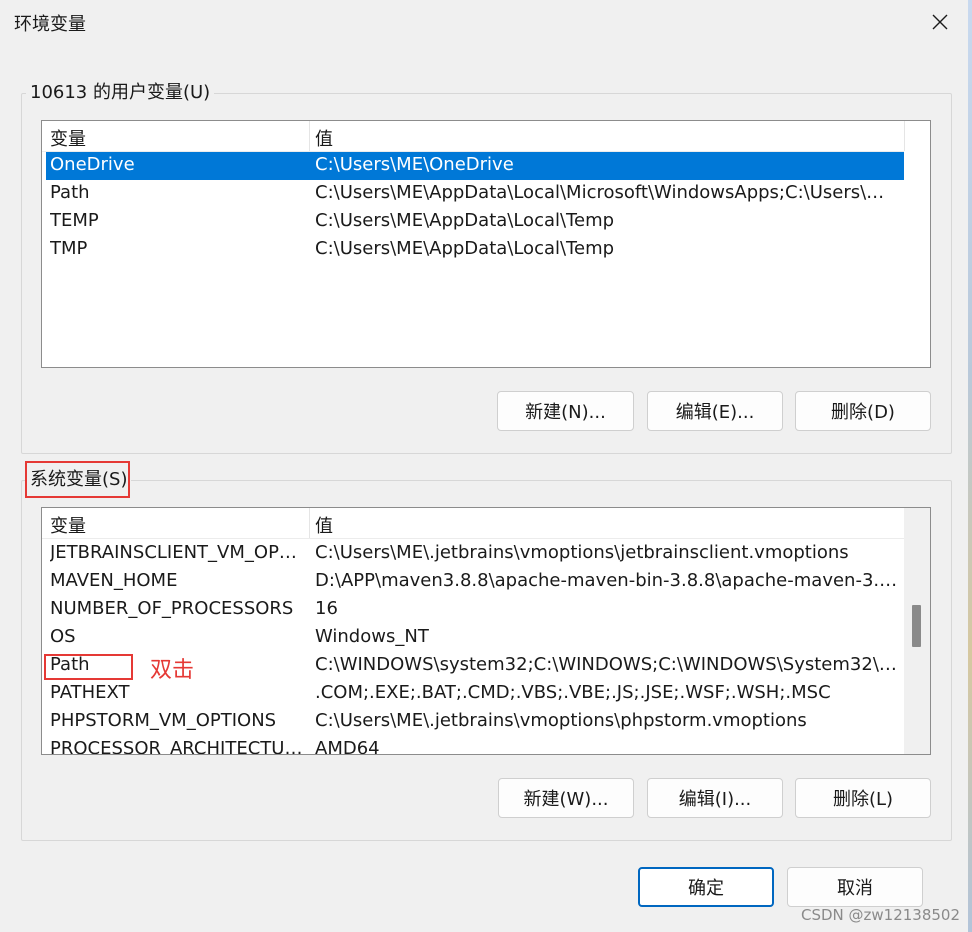 The width and height of the screenshot is (972, 932). What do you see at coordinates (916, 626) in the screenshot?
I see `scrollbar-thumb` at bounding box center [916, 626].